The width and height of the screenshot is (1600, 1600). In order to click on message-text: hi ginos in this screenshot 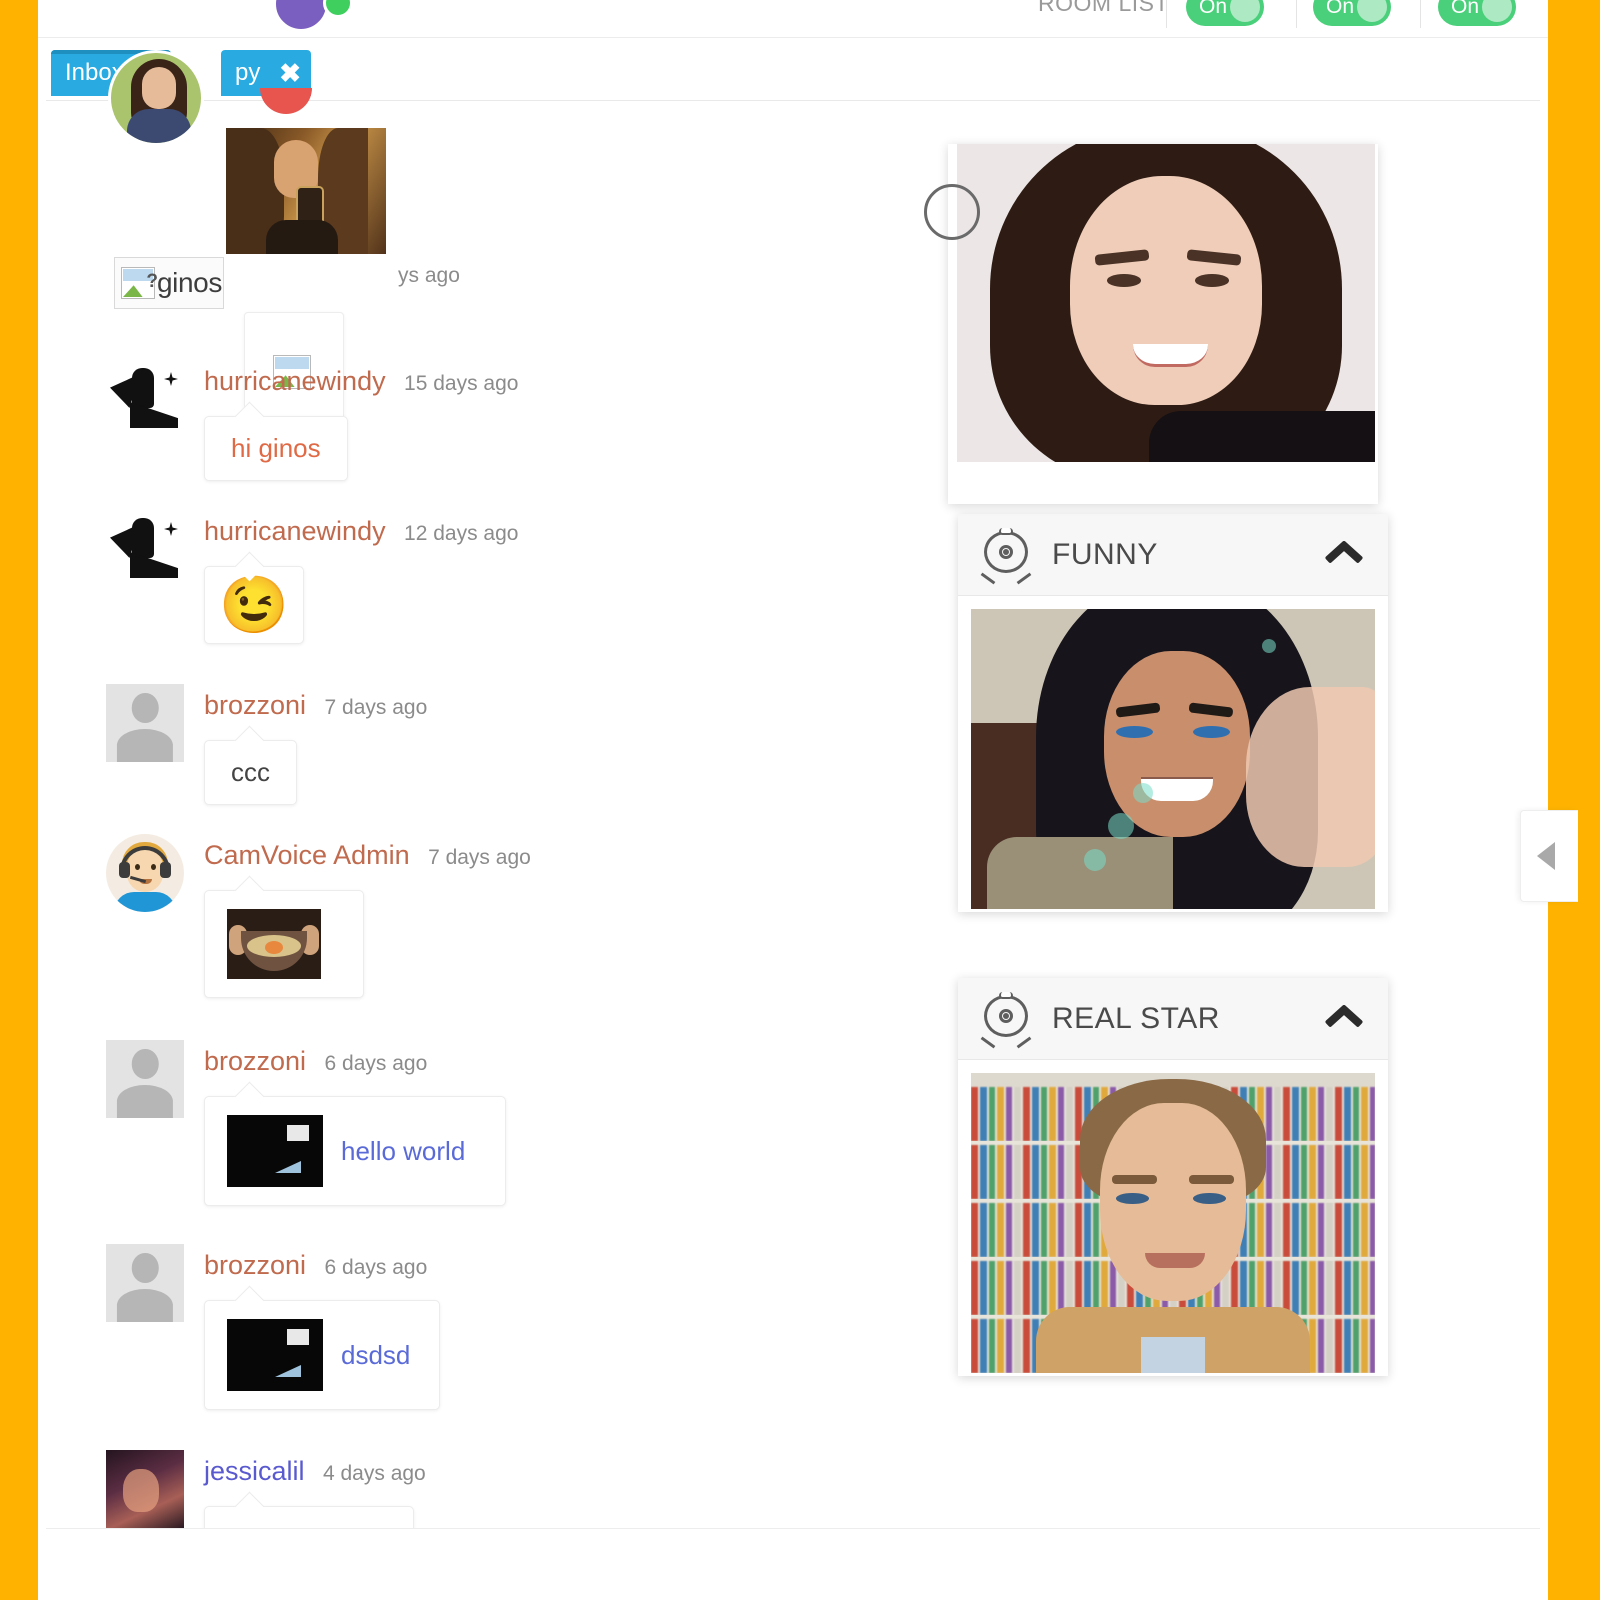, I will do `click(276, 448)`.